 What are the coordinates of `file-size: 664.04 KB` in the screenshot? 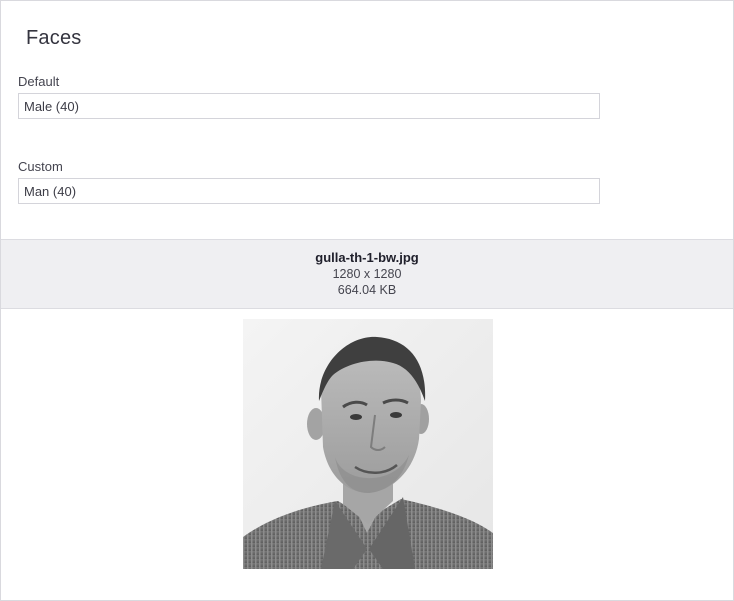 It's located at (367, 290).